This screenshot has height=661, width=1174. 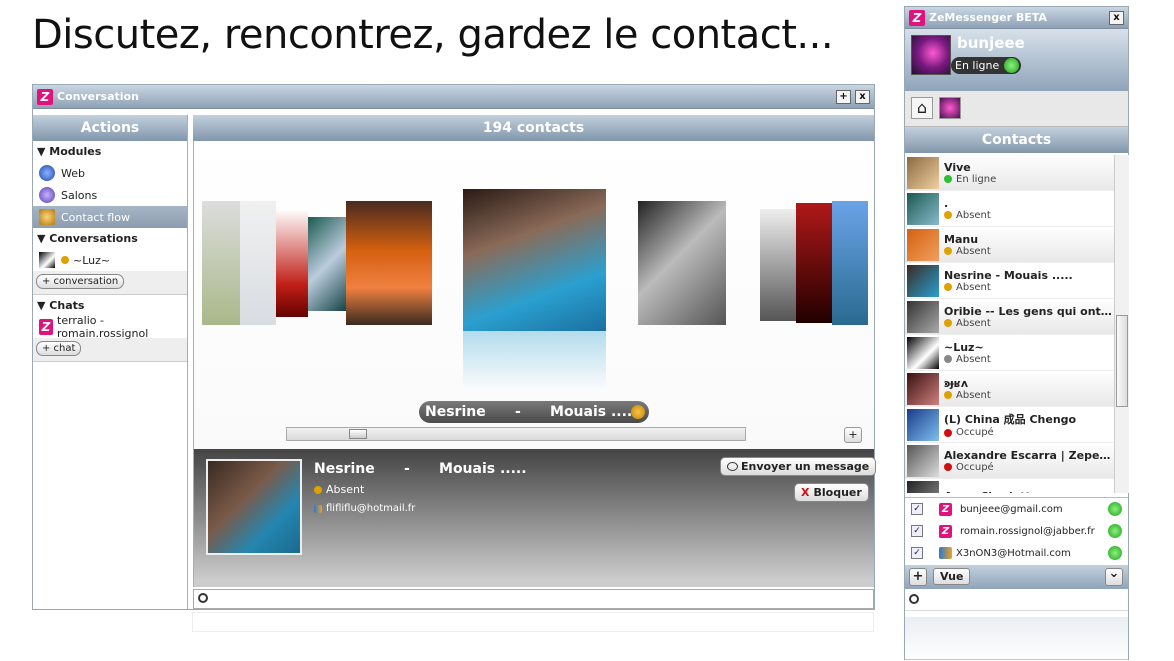 I want to click on contact-list-item: Nesrine - Mouais ..... Absent, so click(x=1010, y=281).